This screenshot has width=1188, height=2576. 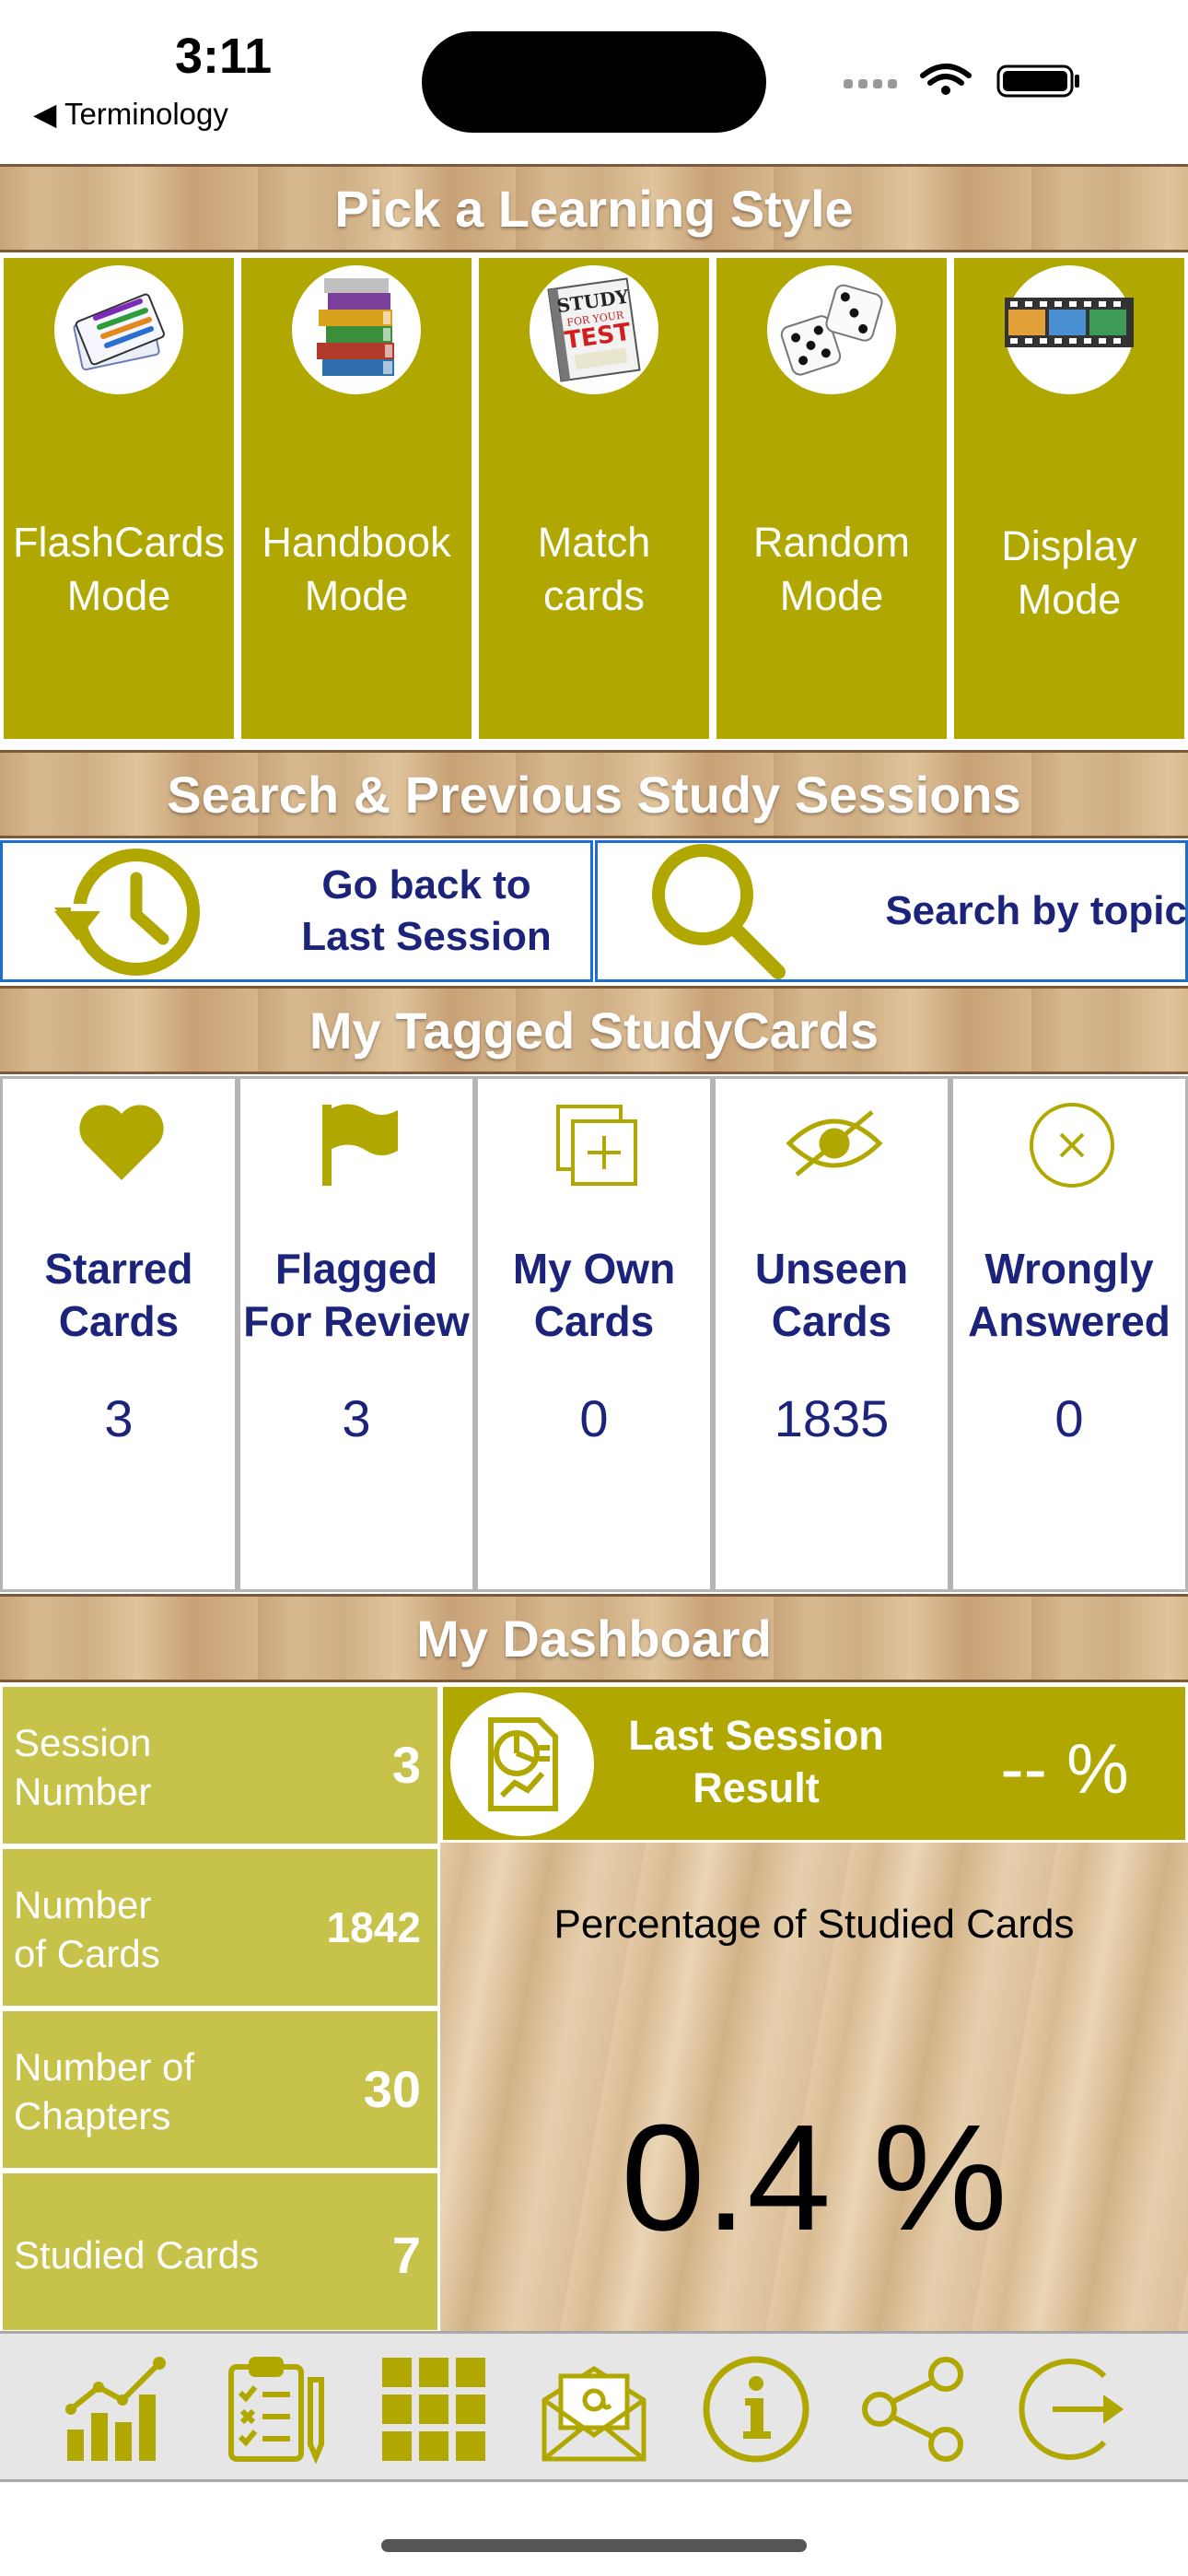 I want to click on learning-style-title: Pick a Learning Style, so click(x=594, y=209).